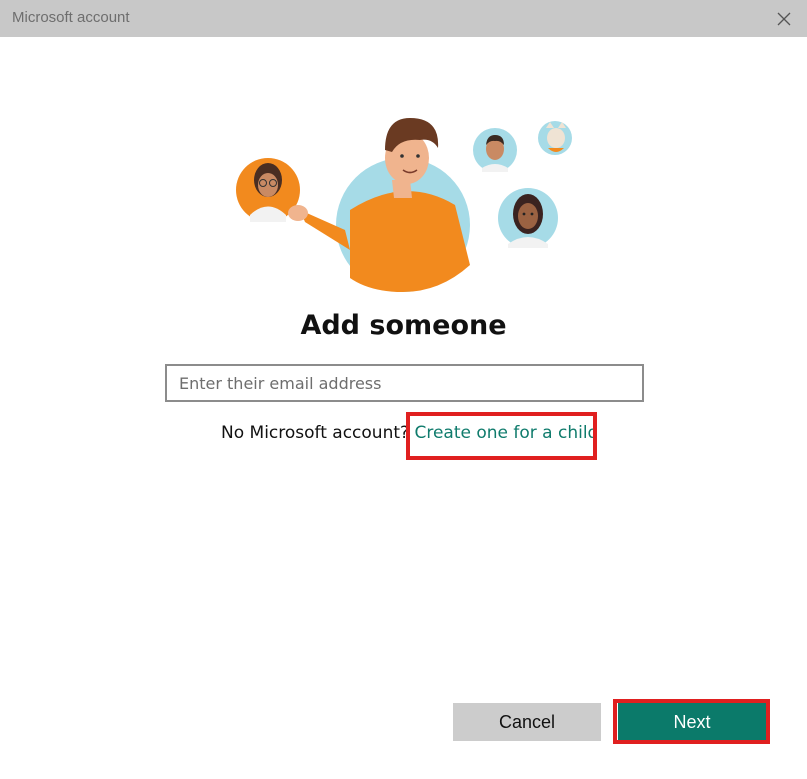 This screenshot has height=779, width=807. I want to click on cancel-button-label: Cancel, so click(527, 721).